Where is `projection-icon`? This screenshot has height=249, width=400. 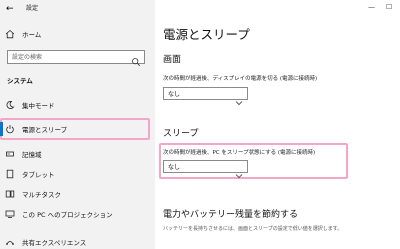 projection-icon is located at coordinates (10, 214).